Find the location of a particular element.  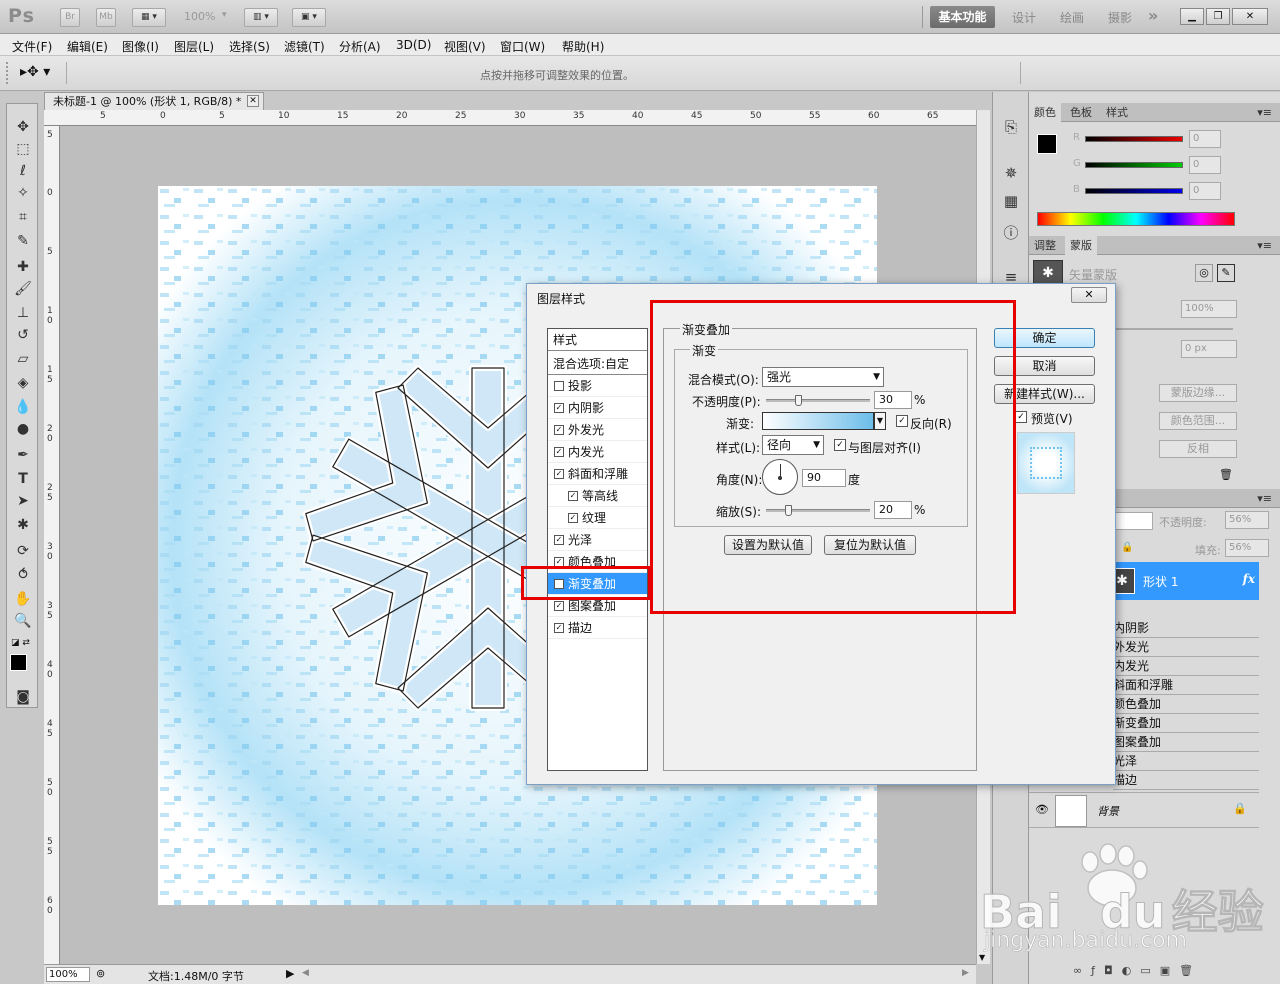

layer-fx-badge: fx is located at coordinates (1249, 579).